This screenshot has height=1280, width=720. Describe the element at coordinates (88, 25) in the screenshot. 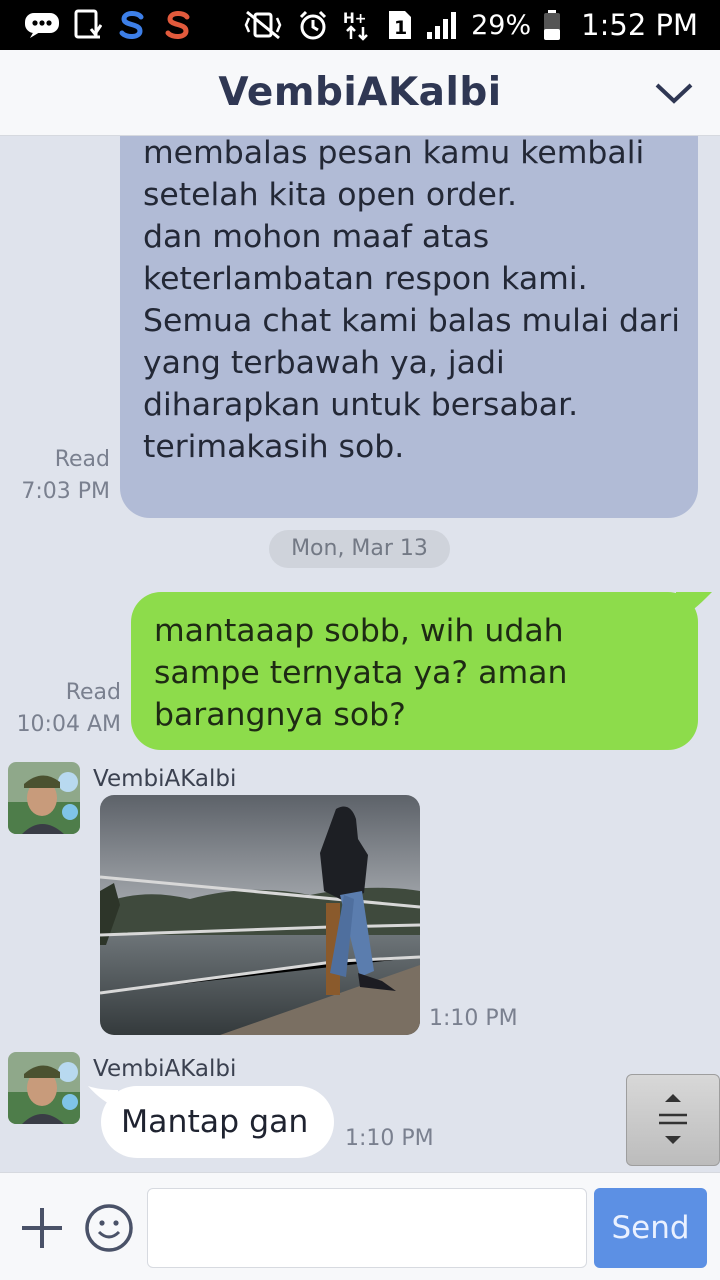

I see `download-icon` at that location.